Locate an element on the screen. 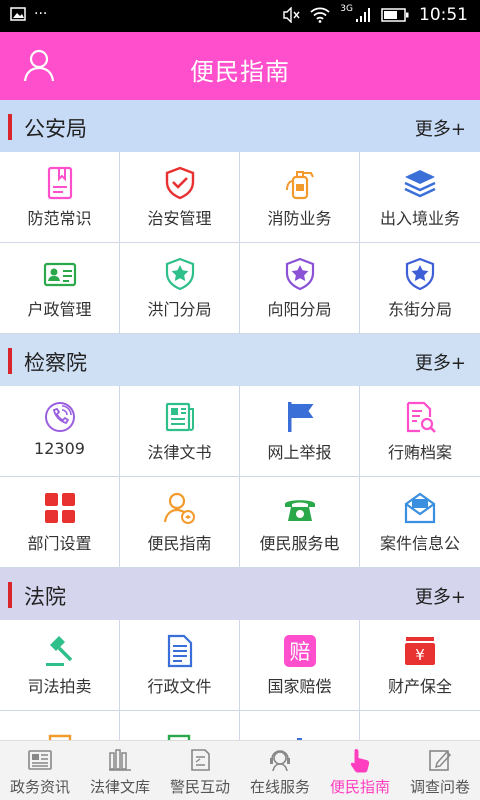 The width and height of the screenshot is (480, 800). hand-pointer-icon is located at coordinates (360, 761).